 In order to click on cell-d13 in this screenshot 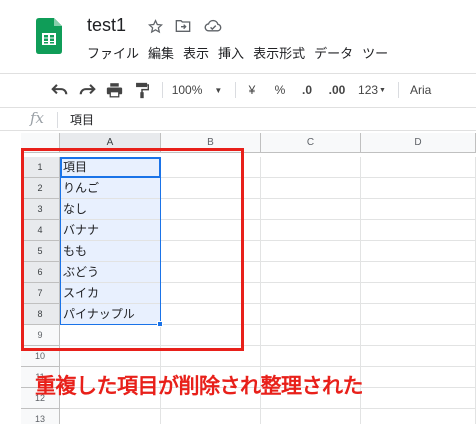, I will do `click(418, 416)`.